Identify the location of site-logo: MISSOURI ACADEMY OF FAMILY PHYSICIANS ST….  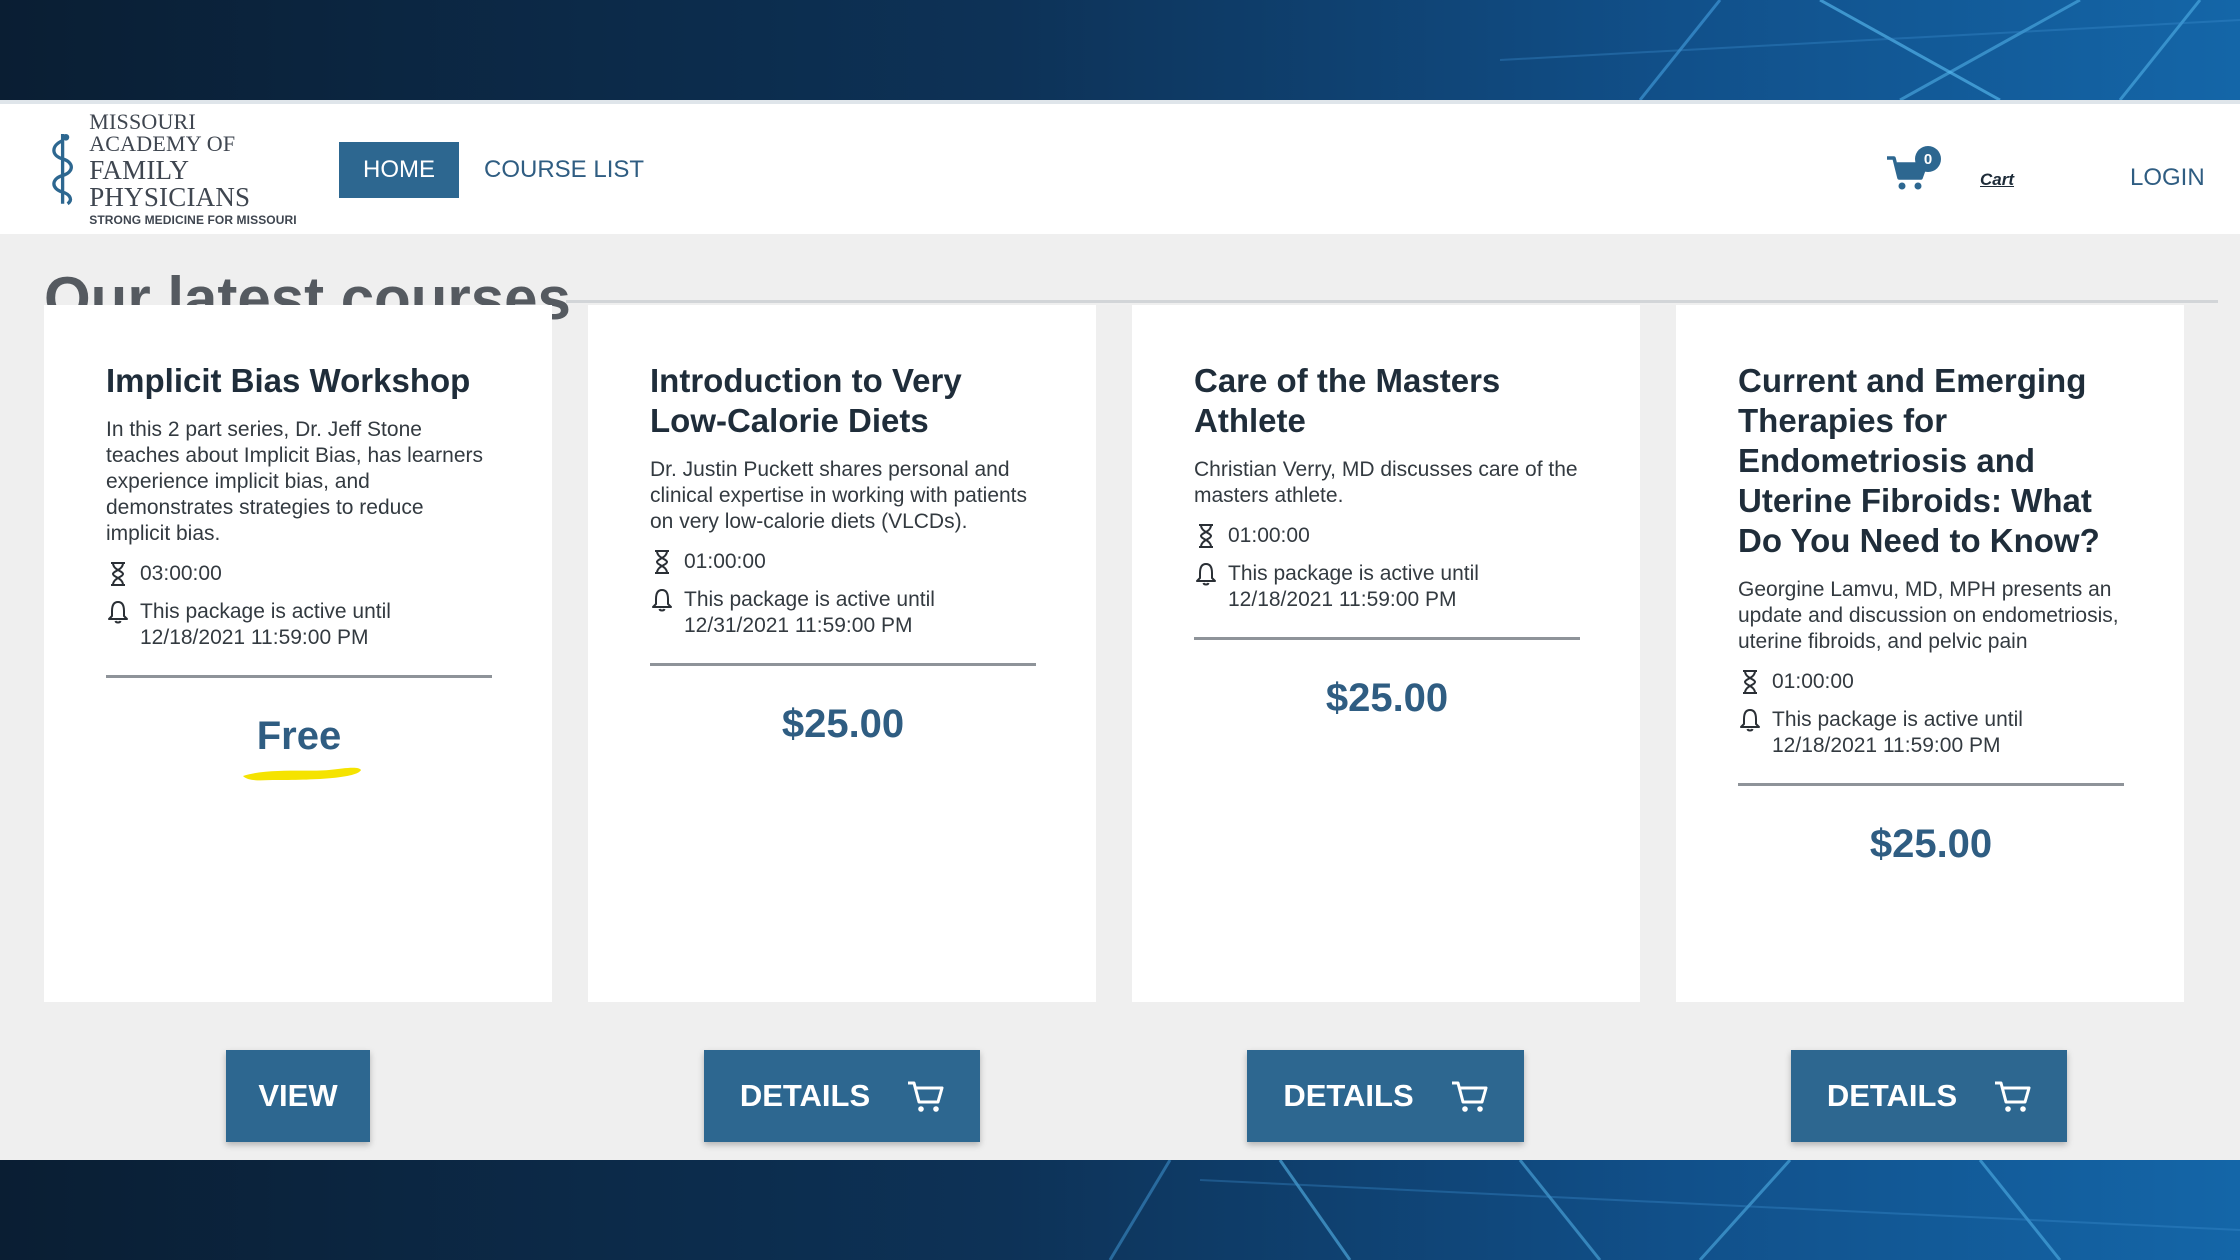
(178, 168).